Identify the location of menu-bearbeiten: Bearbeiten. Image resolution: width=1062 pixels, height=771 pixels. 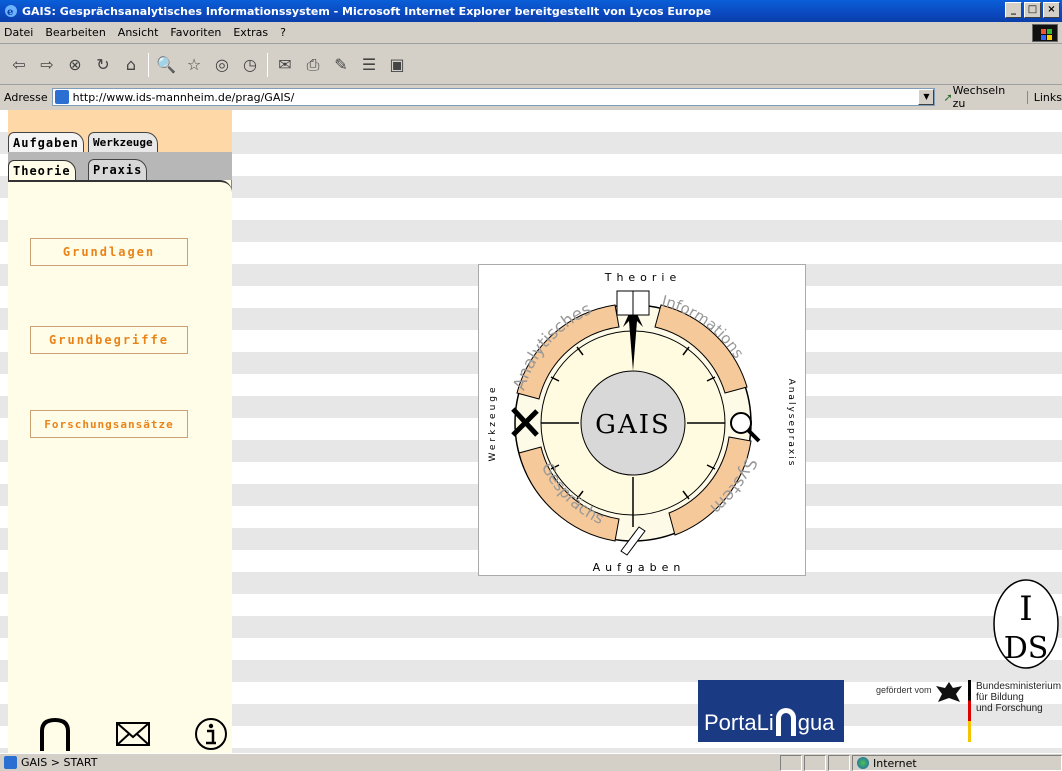
(75, 32).